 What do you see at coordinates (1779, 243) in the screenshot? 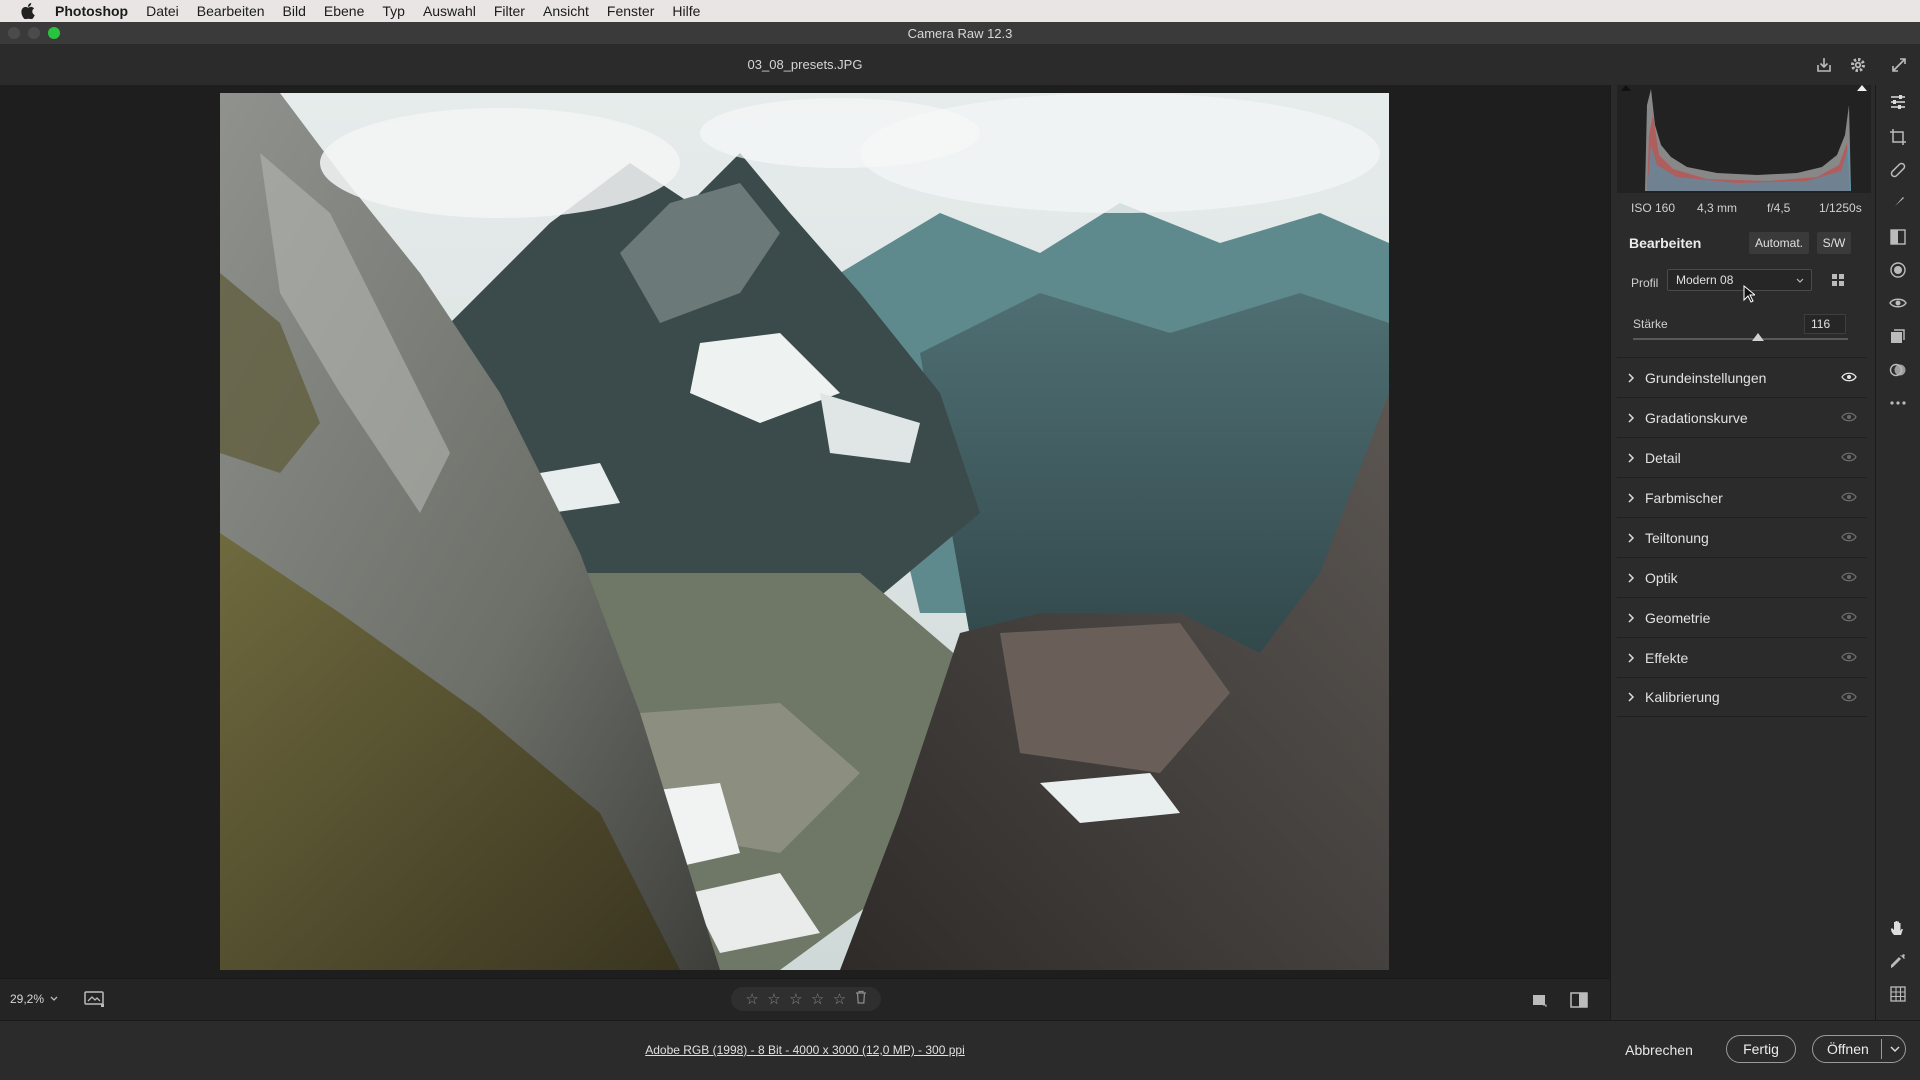
I see `auto-button: Automat.` at bounding box center [1779, 243].